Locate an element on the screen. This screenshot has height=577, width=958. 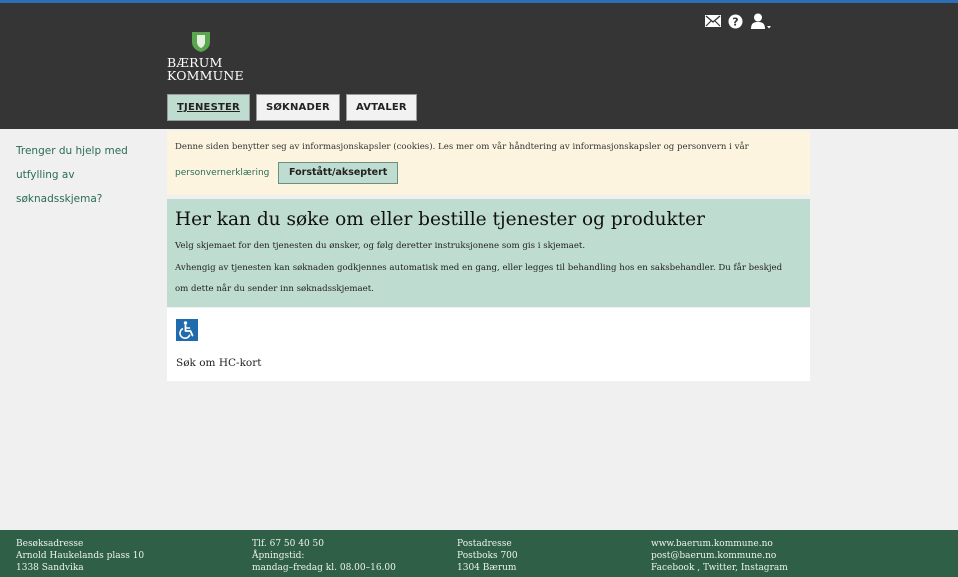
footer-text: 1338 Sandvika is located at coordinates (50, 568).